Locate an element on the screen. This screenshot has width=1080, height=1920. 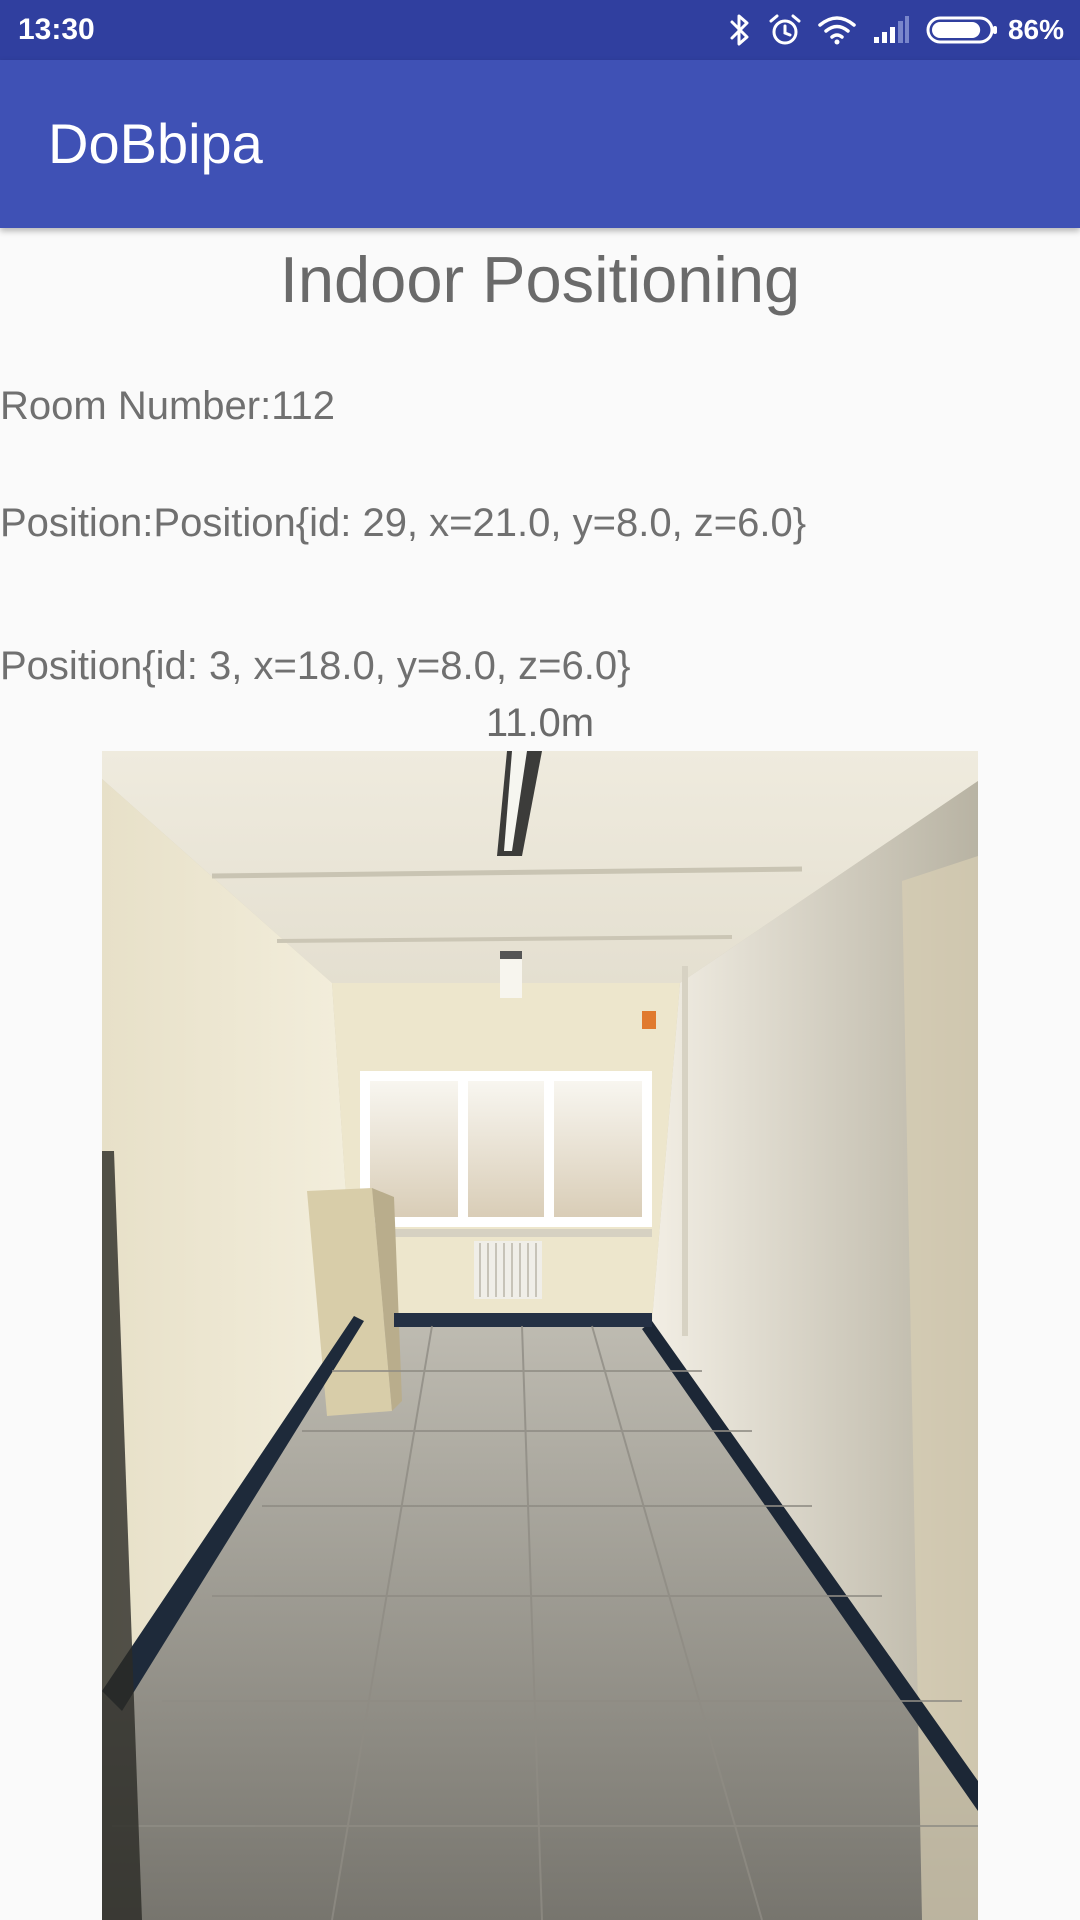
nearest-position-text: Position{id: 3, x=18.0, y=8.0, z=6.0} is located at coordinates (315, 666).